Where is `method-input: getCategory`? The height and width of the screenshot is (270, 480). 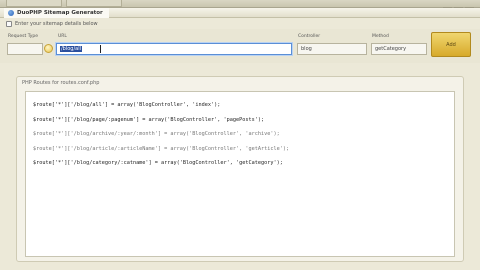 method-input: getCategory is located at coordinates (399, 49).